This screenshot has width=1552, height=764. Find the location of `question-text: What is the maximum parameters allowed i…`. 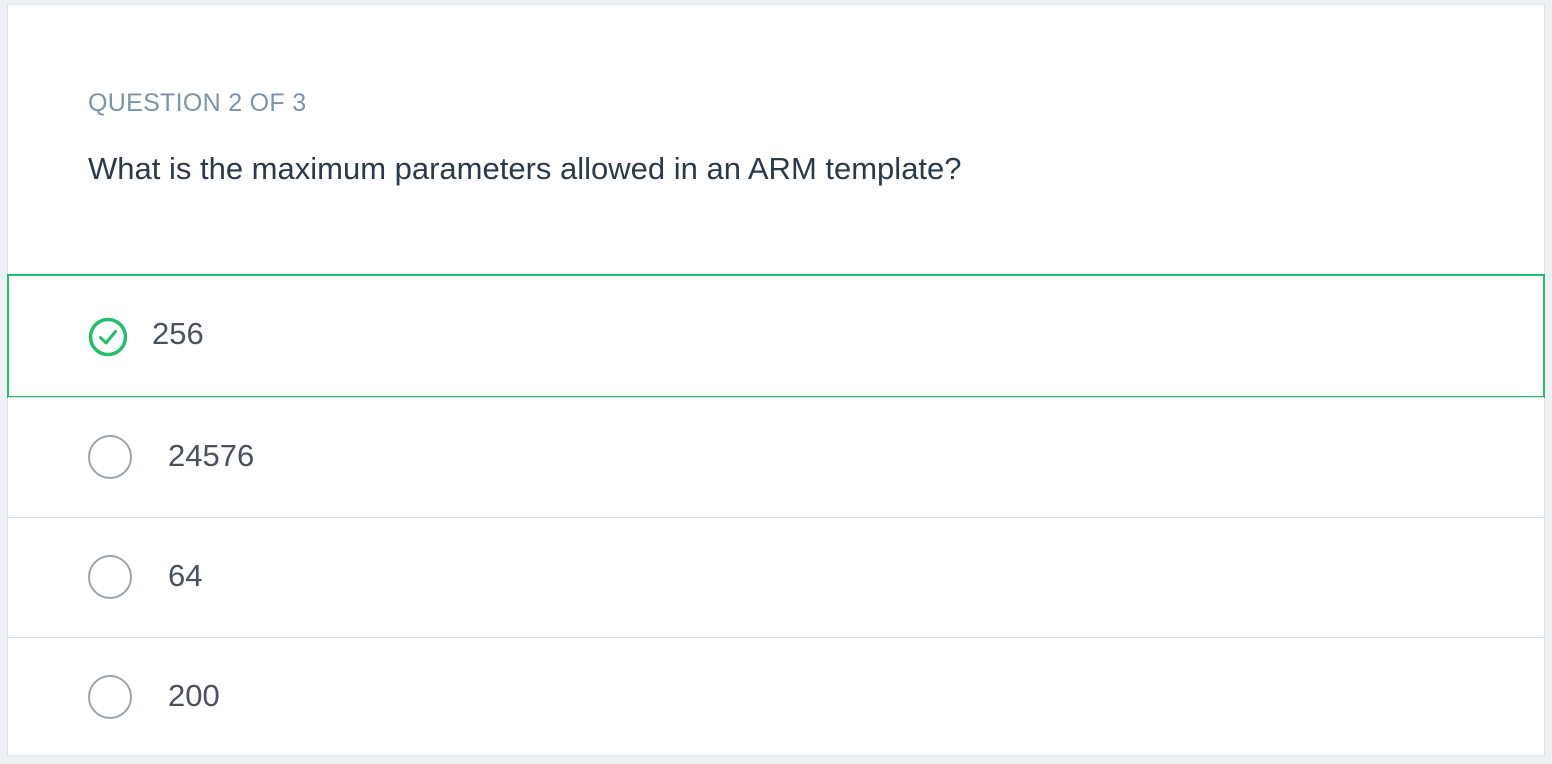

question-text: What is the maximum parameters allowed i… is located at coordinates (525, 168).